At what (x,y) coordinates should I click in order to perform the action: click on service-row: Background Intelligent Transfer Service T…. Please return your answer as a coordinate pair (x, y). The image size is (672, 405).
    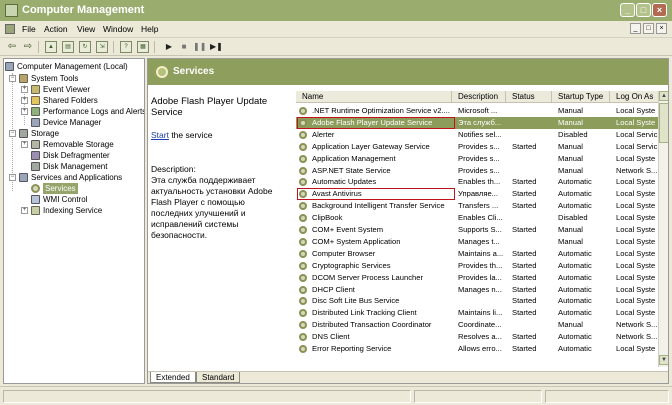
    Looking at the image, I should click on (477, 206).